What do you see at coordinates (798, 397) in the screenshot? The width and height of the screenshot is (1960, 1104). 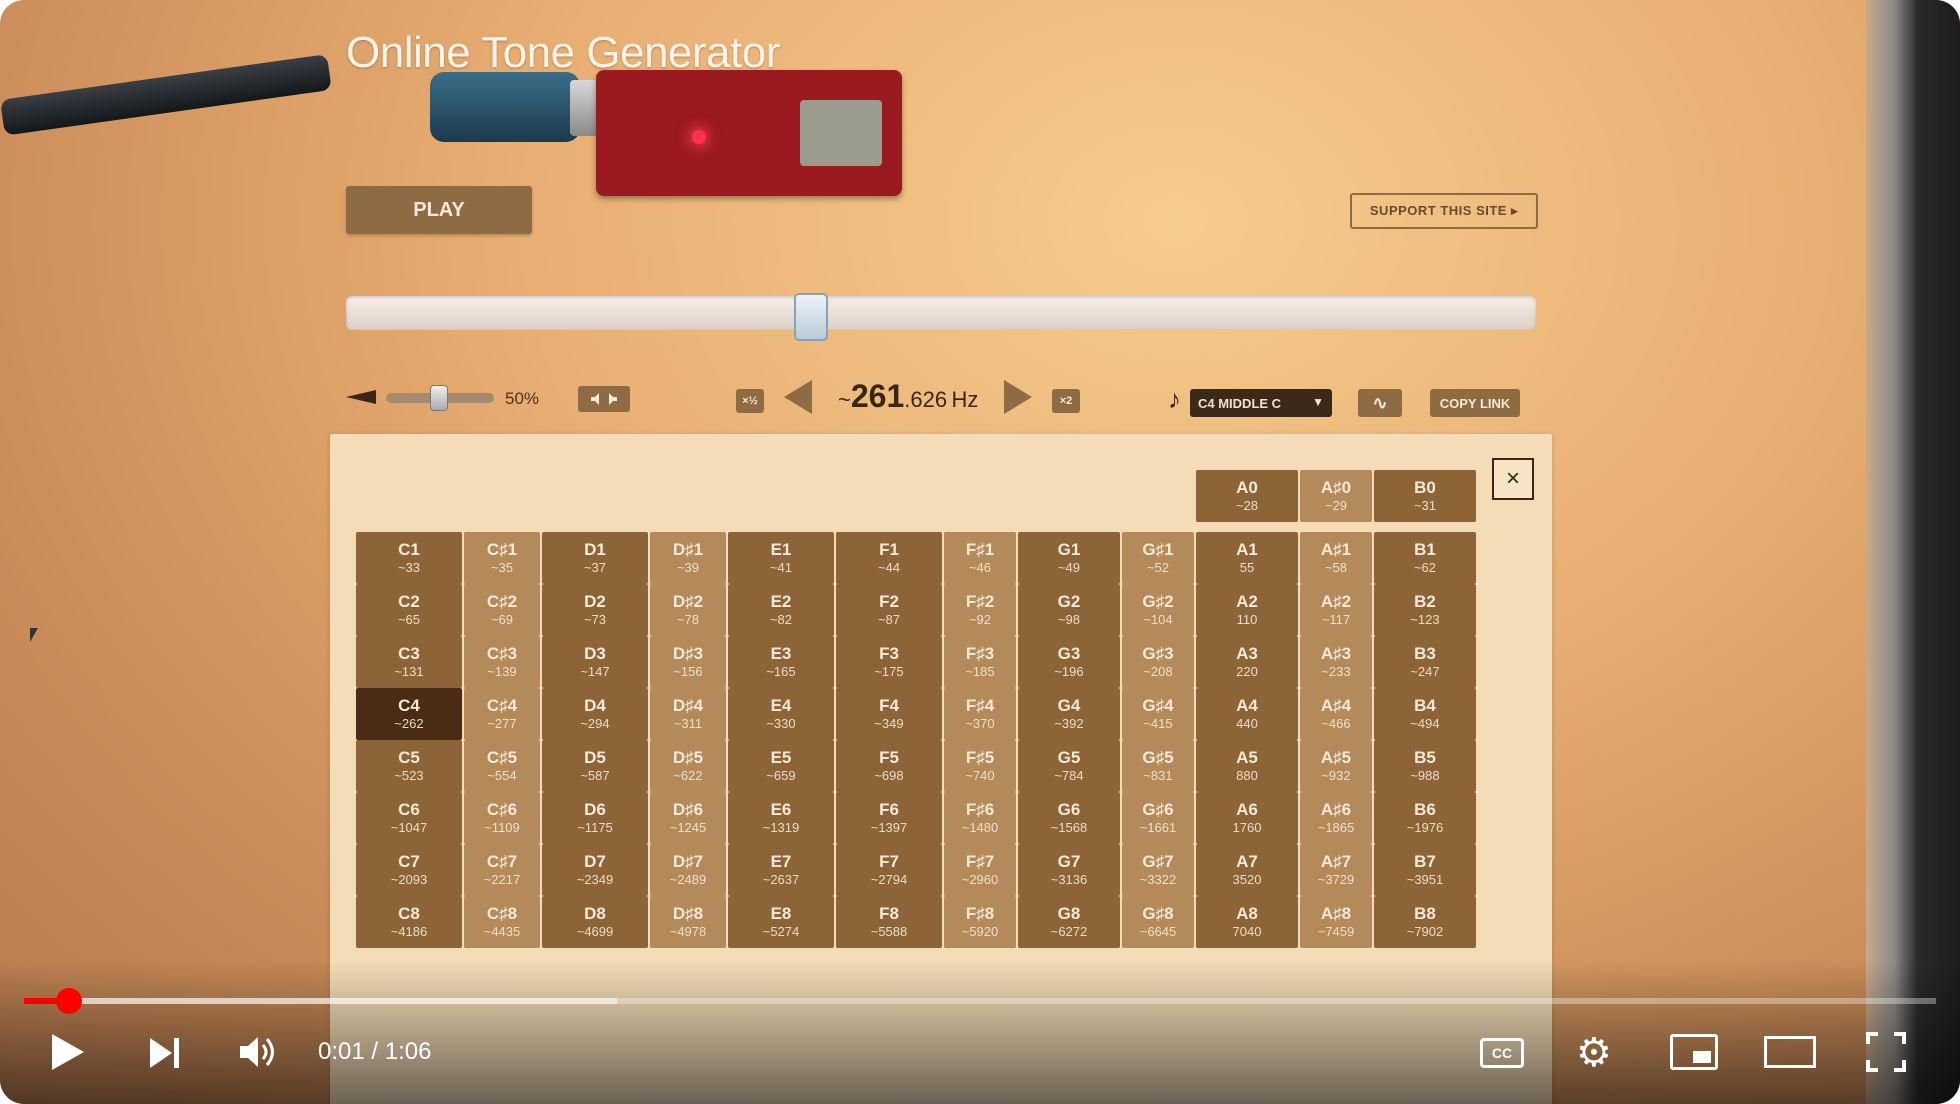 I see `previous-arrow-icon` at bounding box center [798, 397].